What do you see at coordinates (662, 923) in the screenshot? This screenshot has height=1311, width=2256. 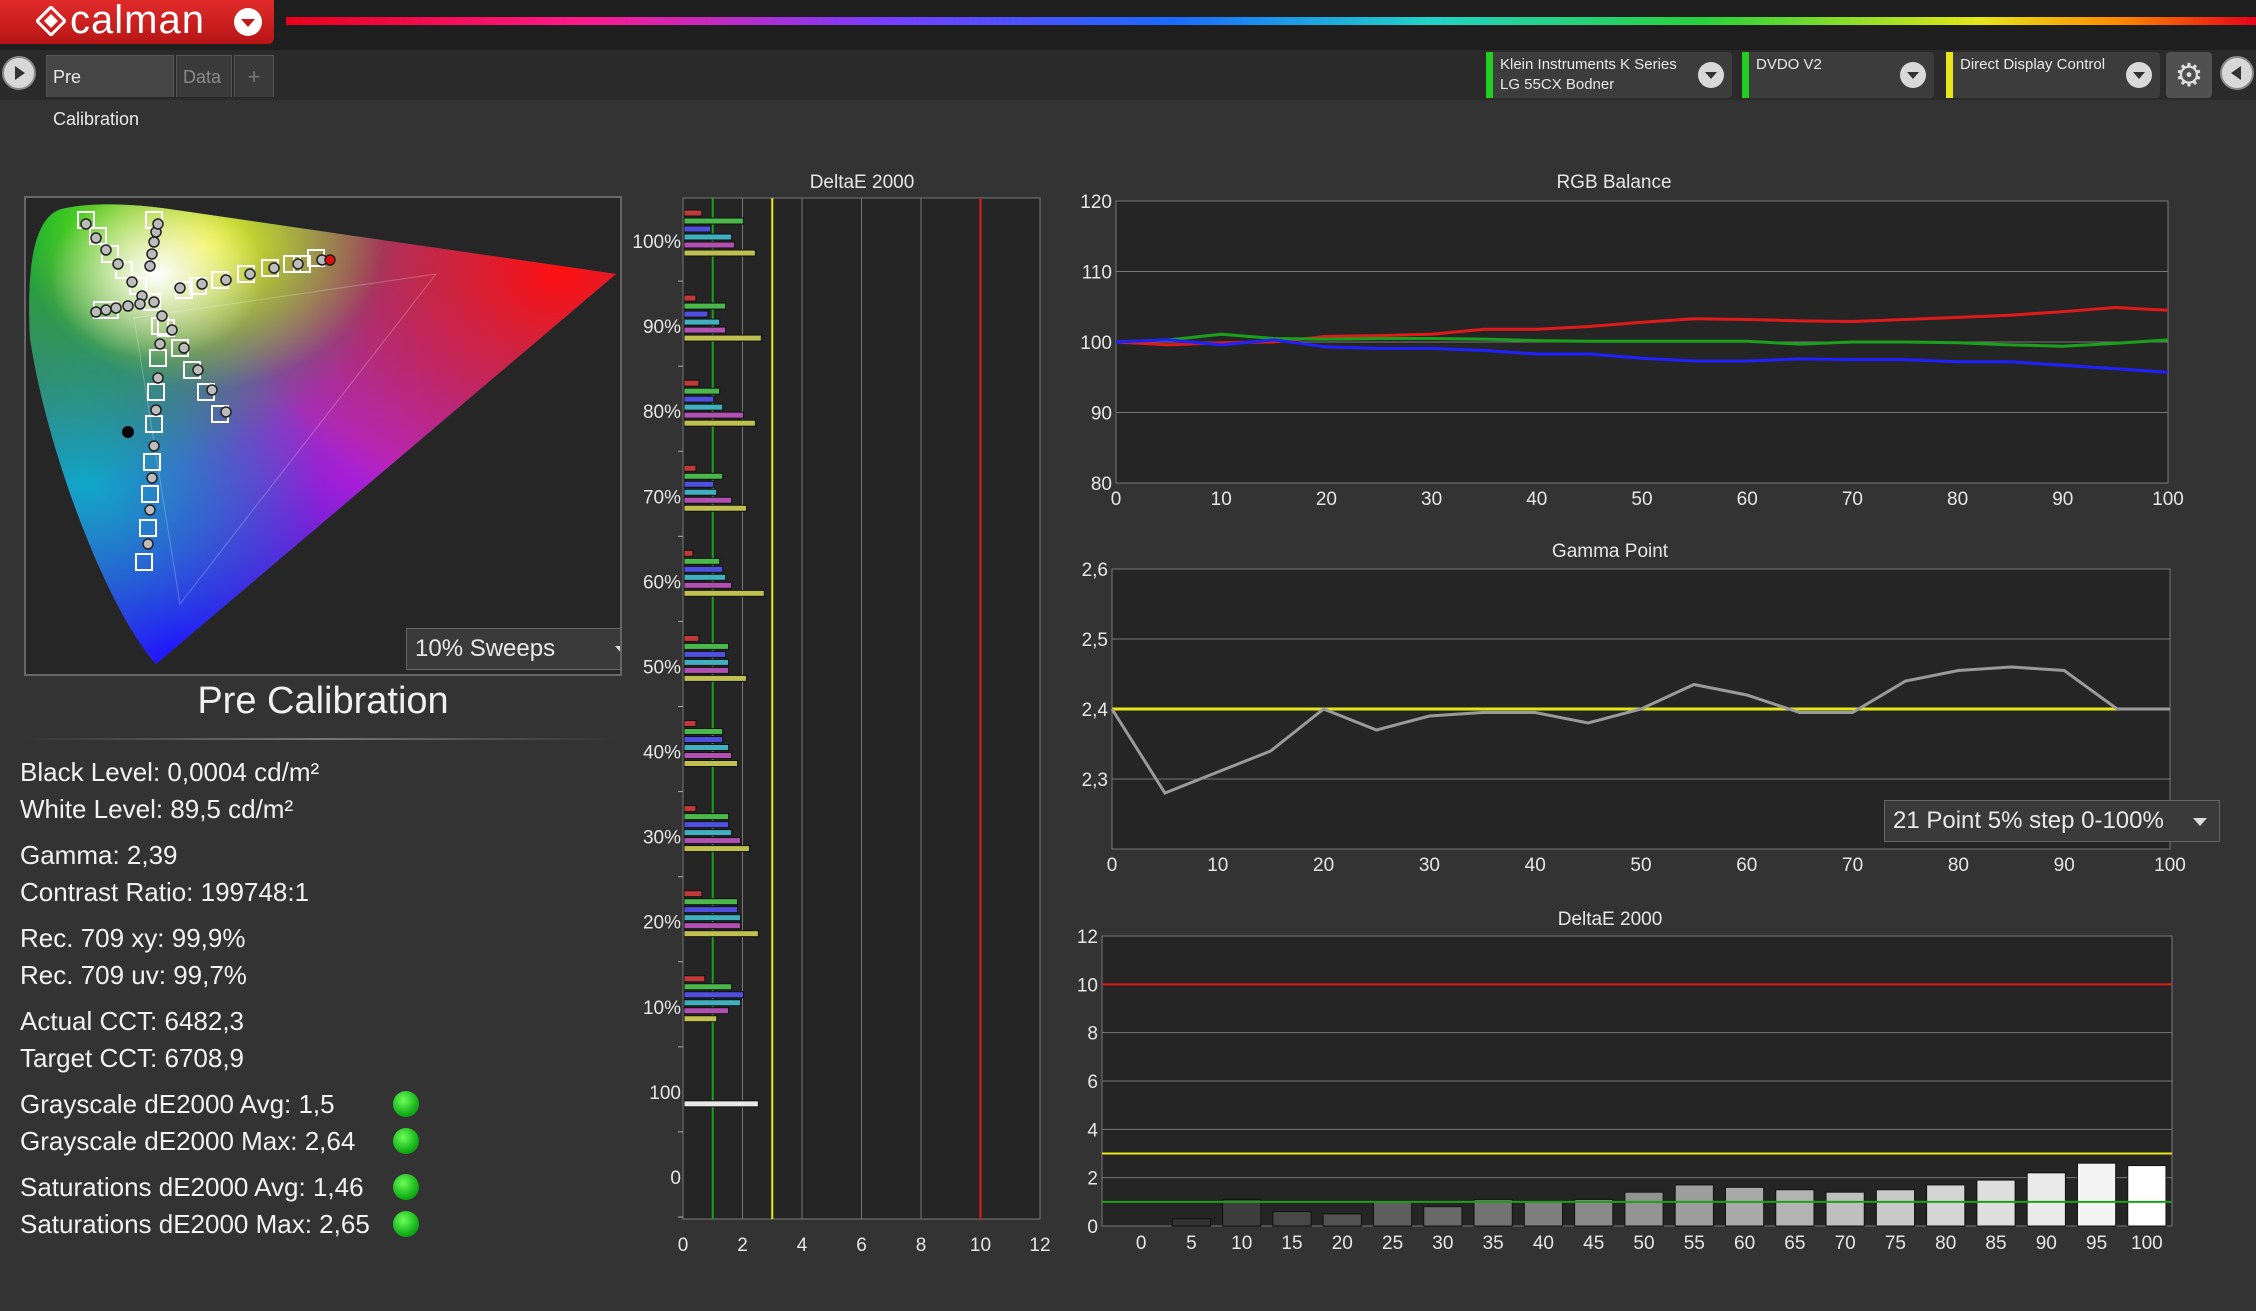 I see `tick-label: 20%` at bounding box center [662, 923].